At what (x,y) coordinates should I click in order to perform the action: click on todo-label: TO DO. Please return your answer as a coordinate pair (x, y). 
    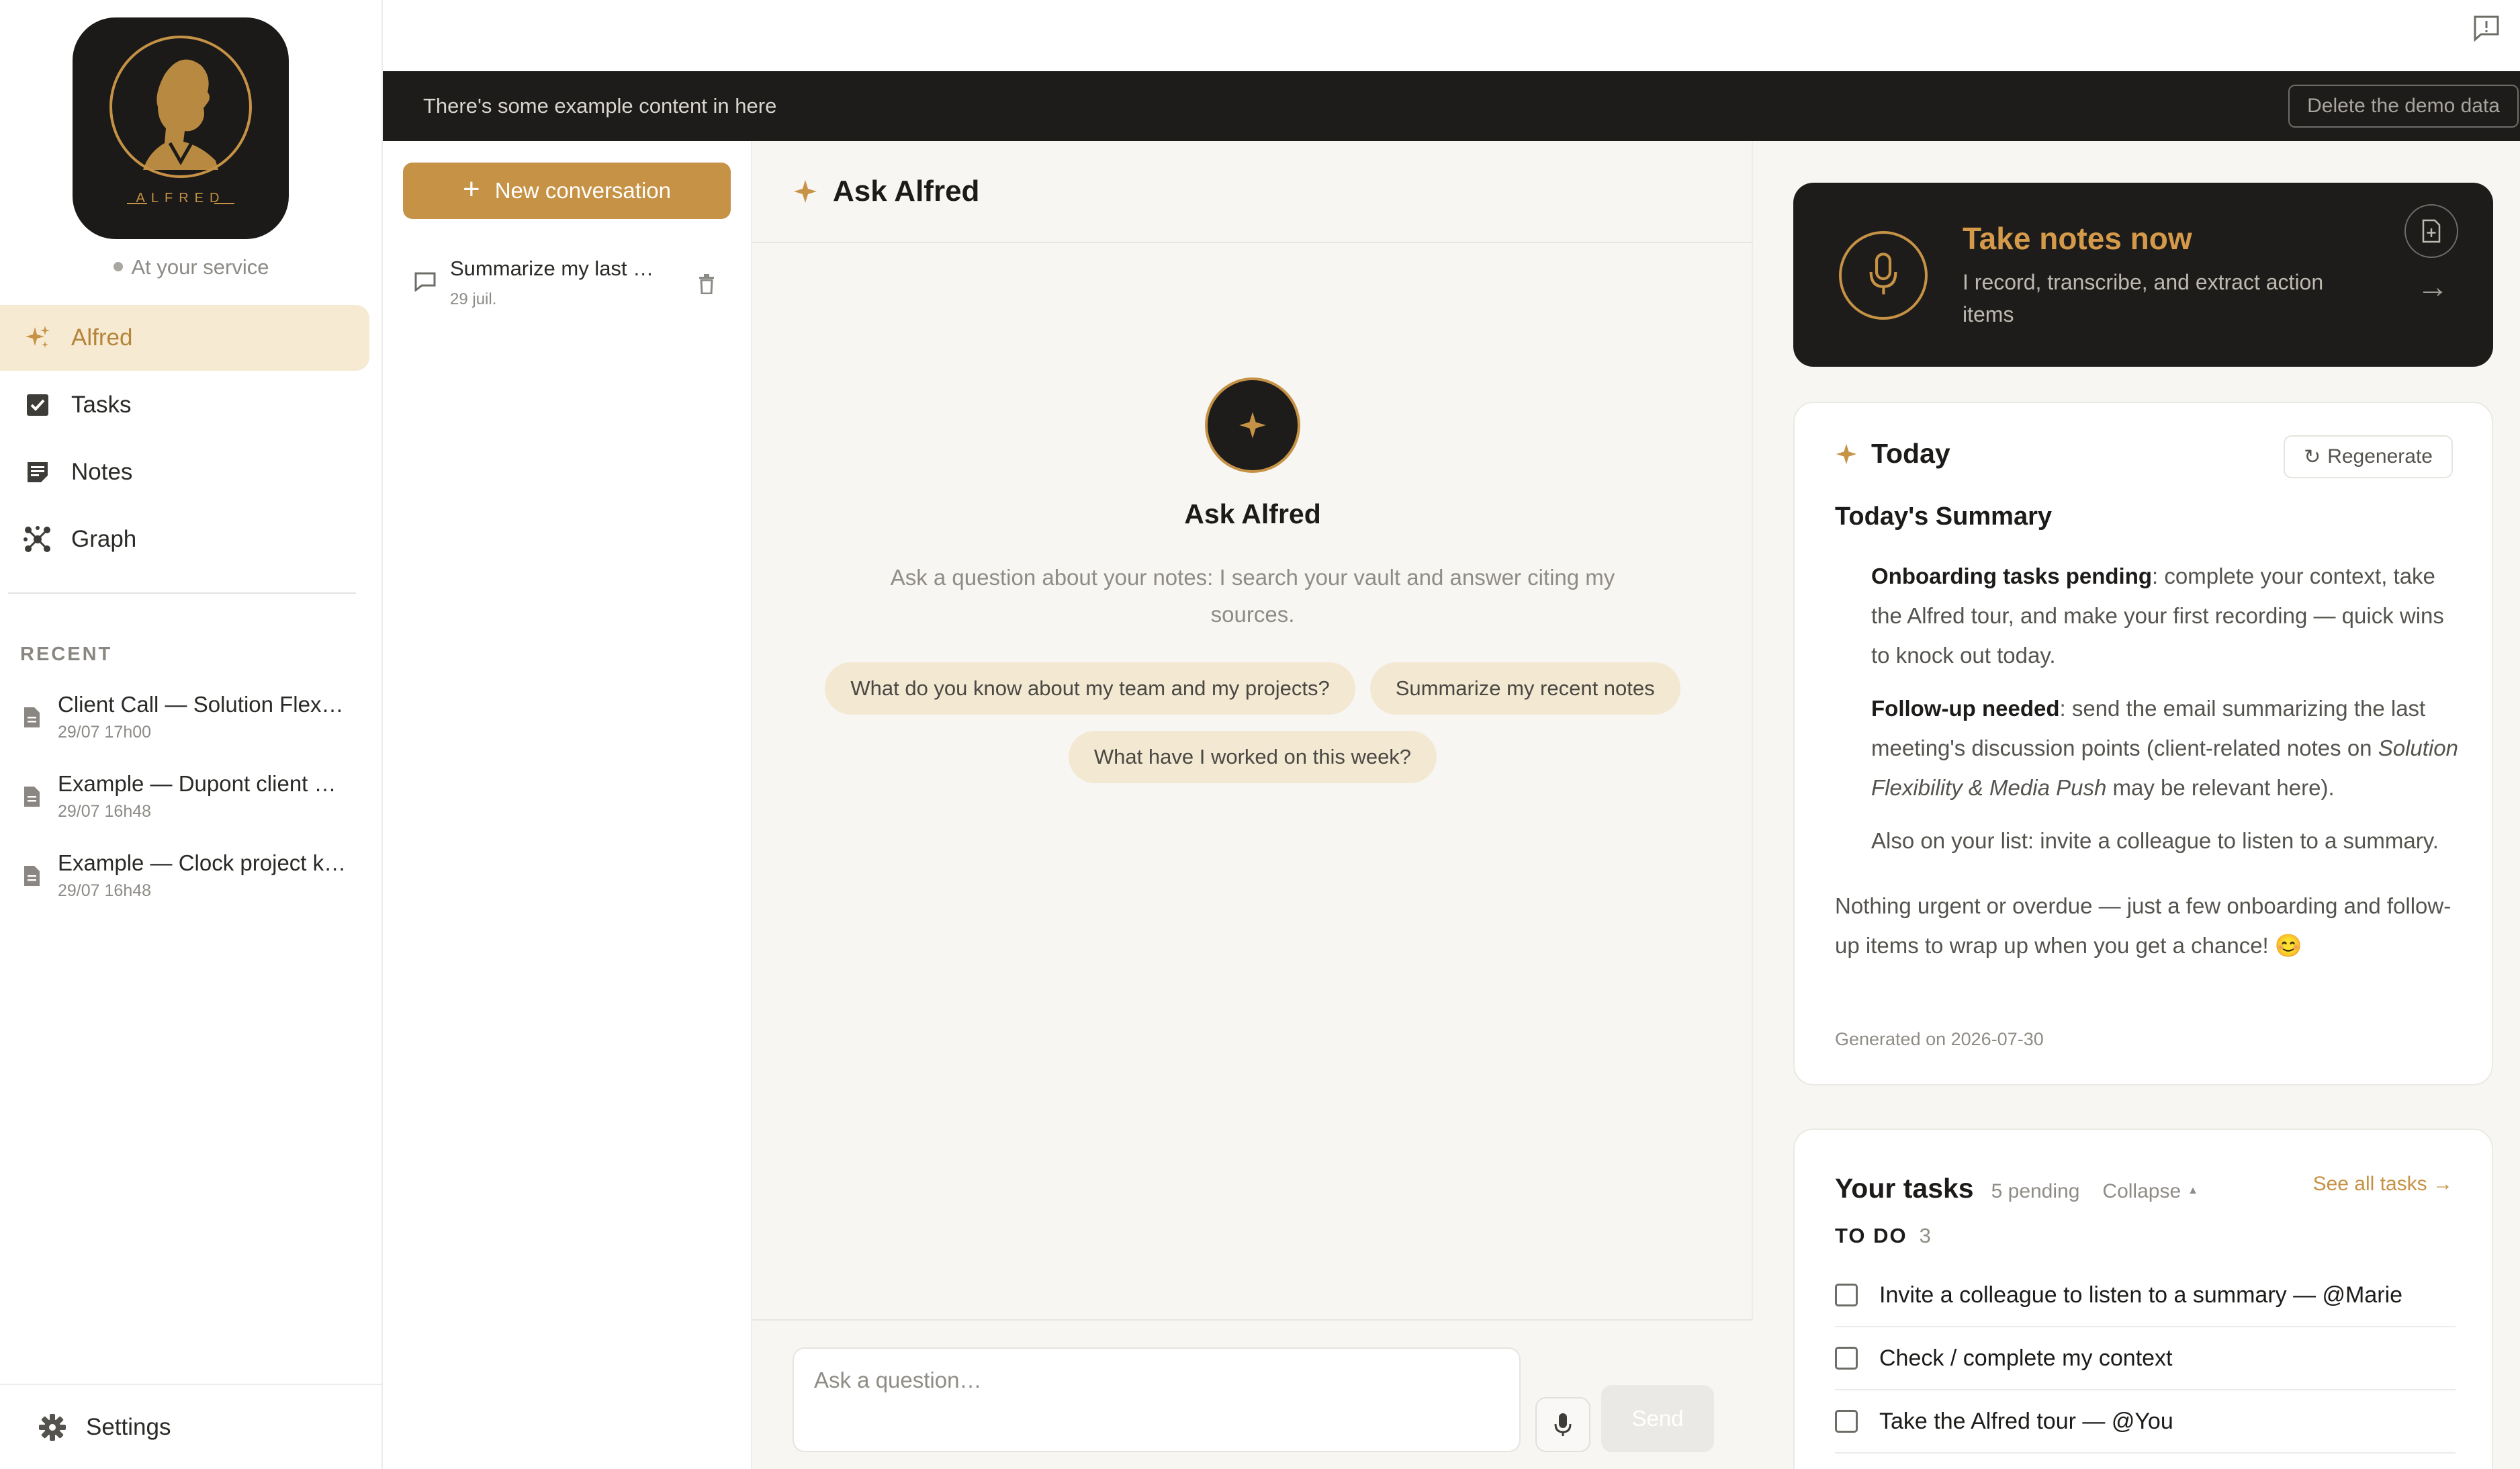
    Looking at the image, I should click on (1871, 1236).